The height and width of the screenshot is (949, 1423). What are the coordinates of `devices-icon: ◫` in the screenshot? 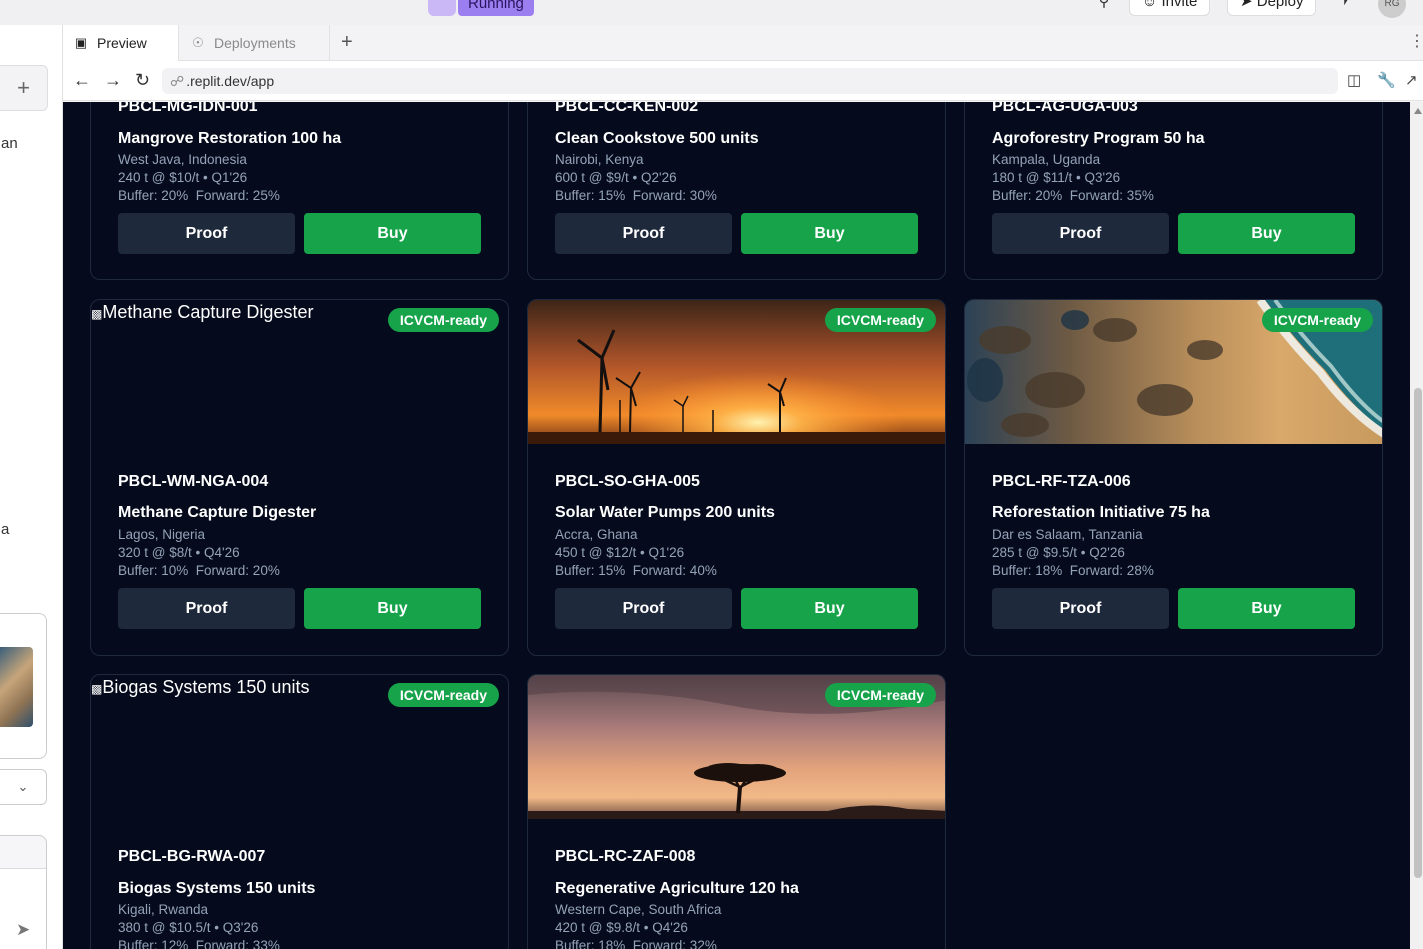 It's located at (1354, 80).